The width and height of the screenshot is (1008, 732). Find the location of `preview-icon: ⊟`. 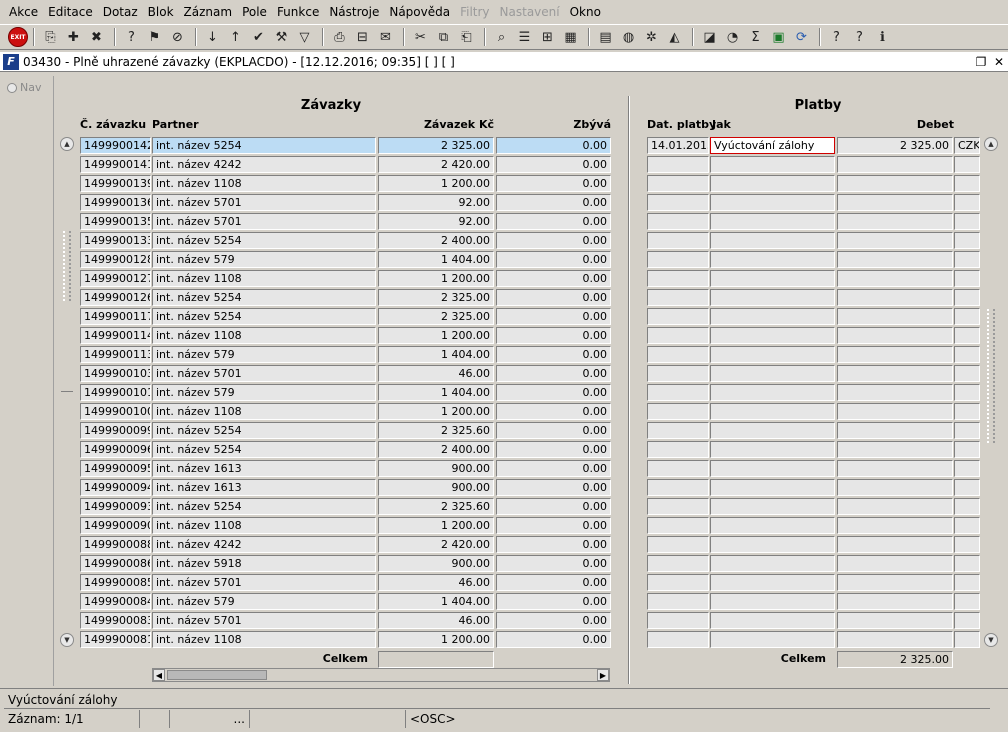

preview-icon: ⊟ is located at coordinates (362, 37).